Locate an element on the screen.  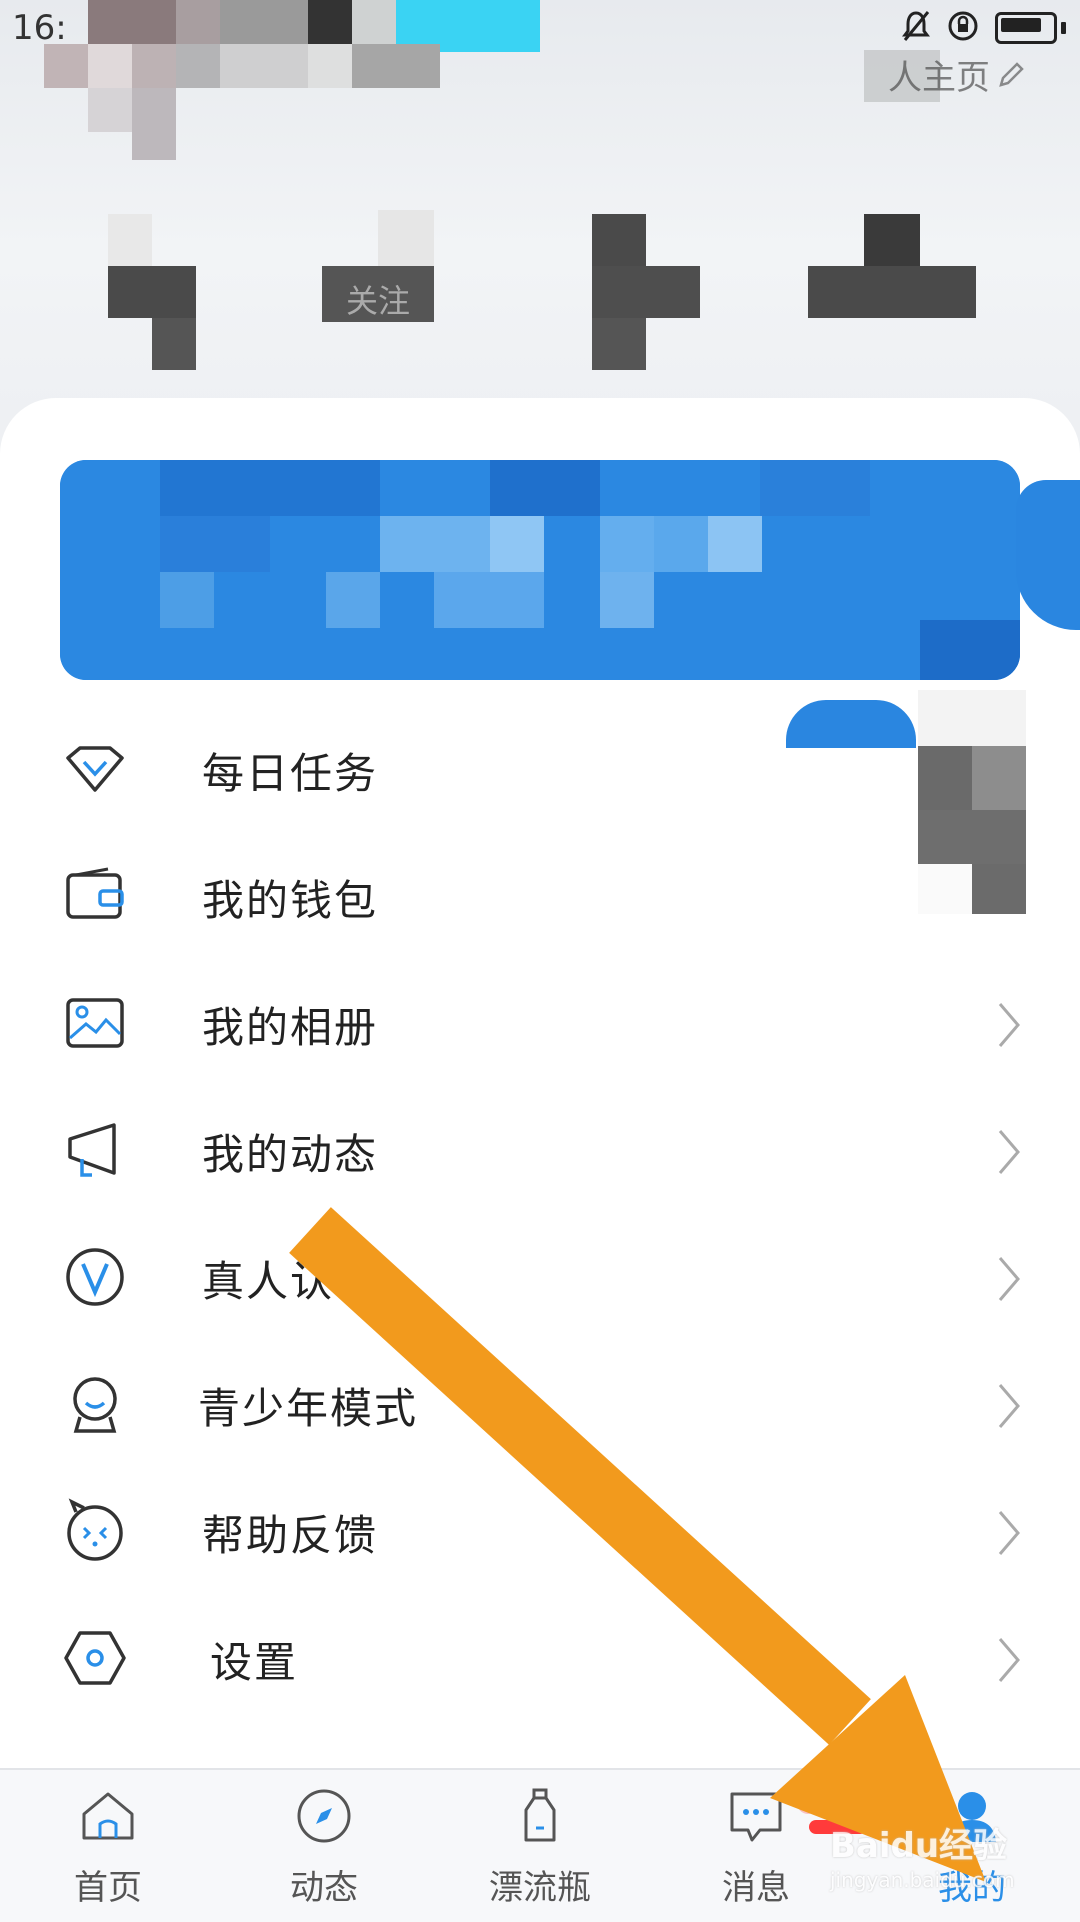
profile-link-label: 人主页 is located at coordinates (939, 78).